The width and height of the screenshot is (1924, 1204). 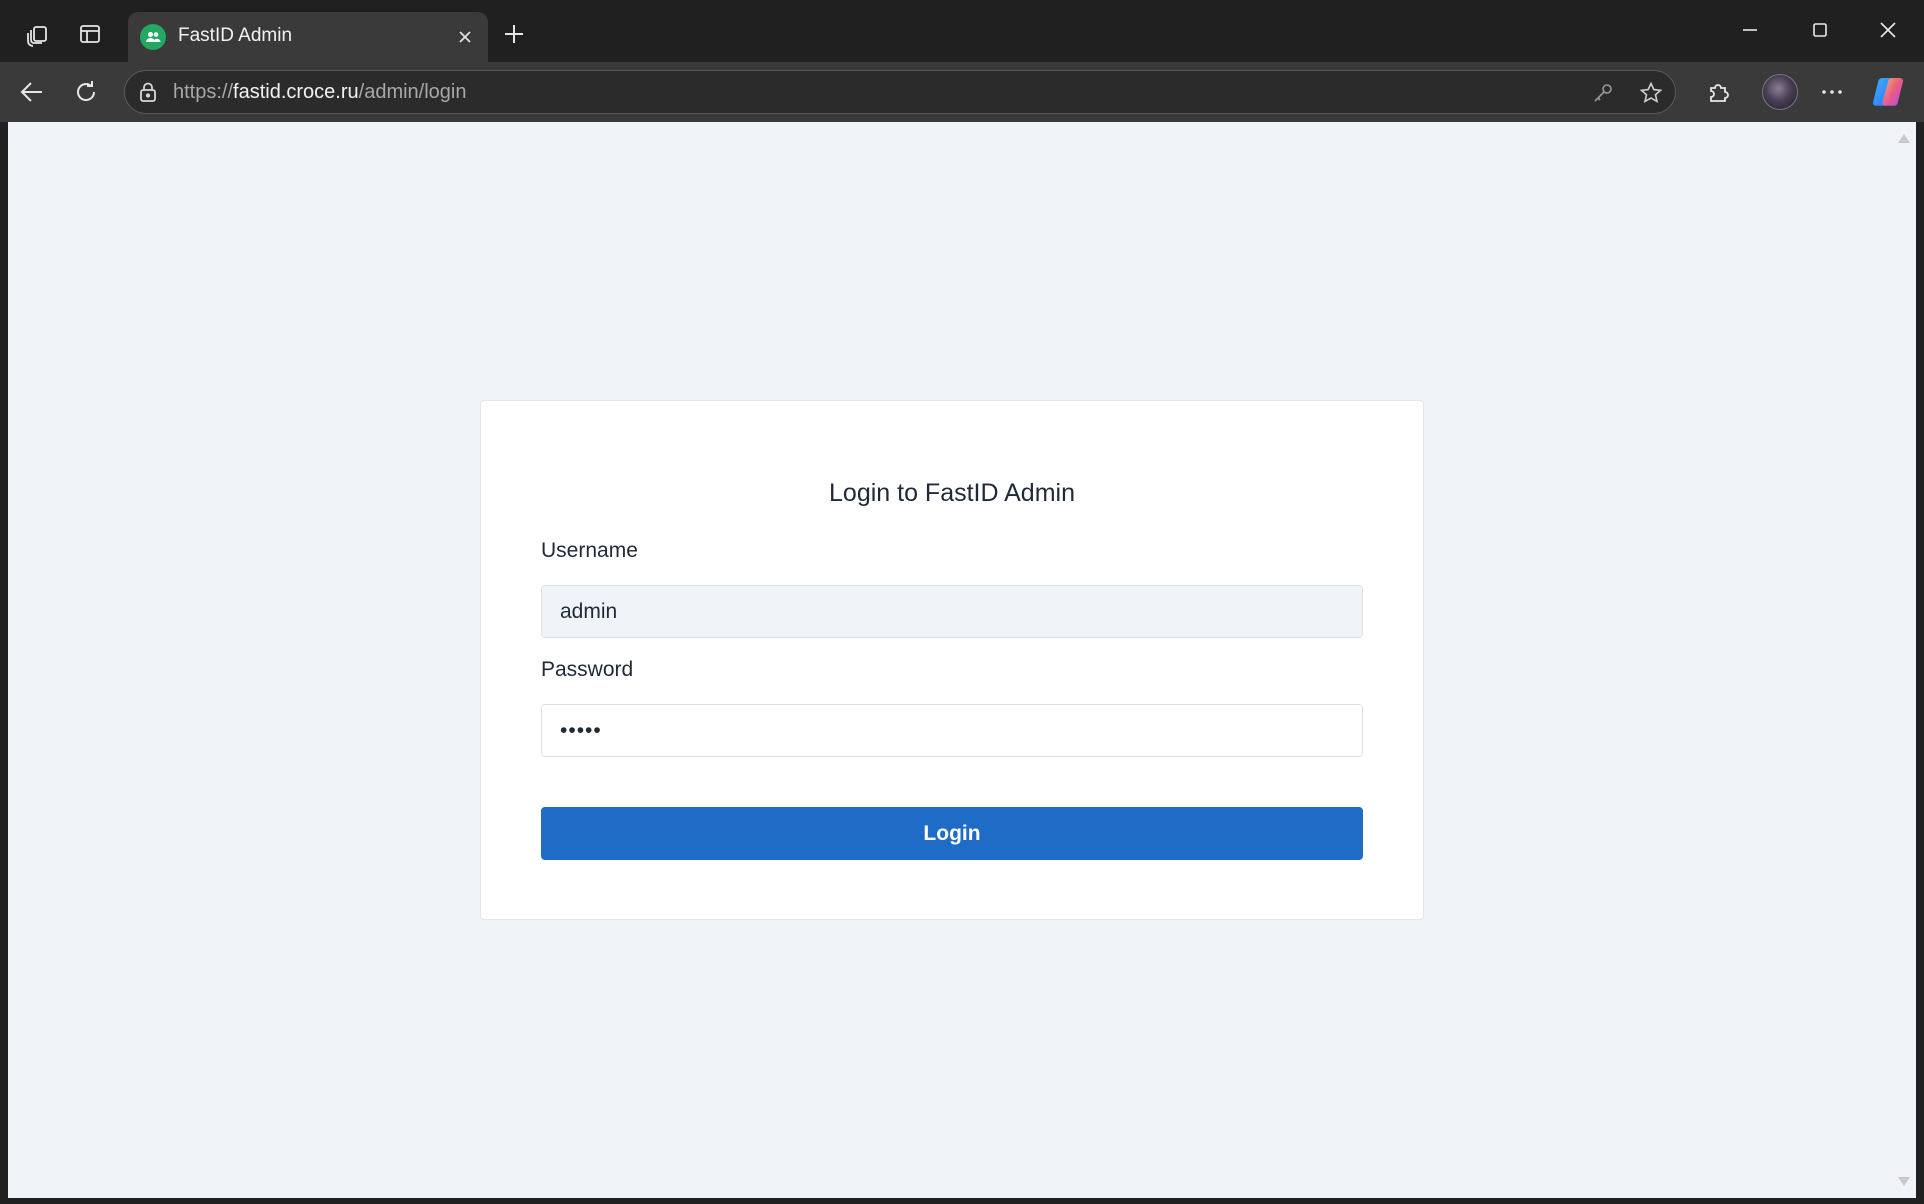 What do you see at coordinates (1904, 138) in the screenshot?
I see `scroll-up-arrow-icon` at bounding box center [1904, 138].